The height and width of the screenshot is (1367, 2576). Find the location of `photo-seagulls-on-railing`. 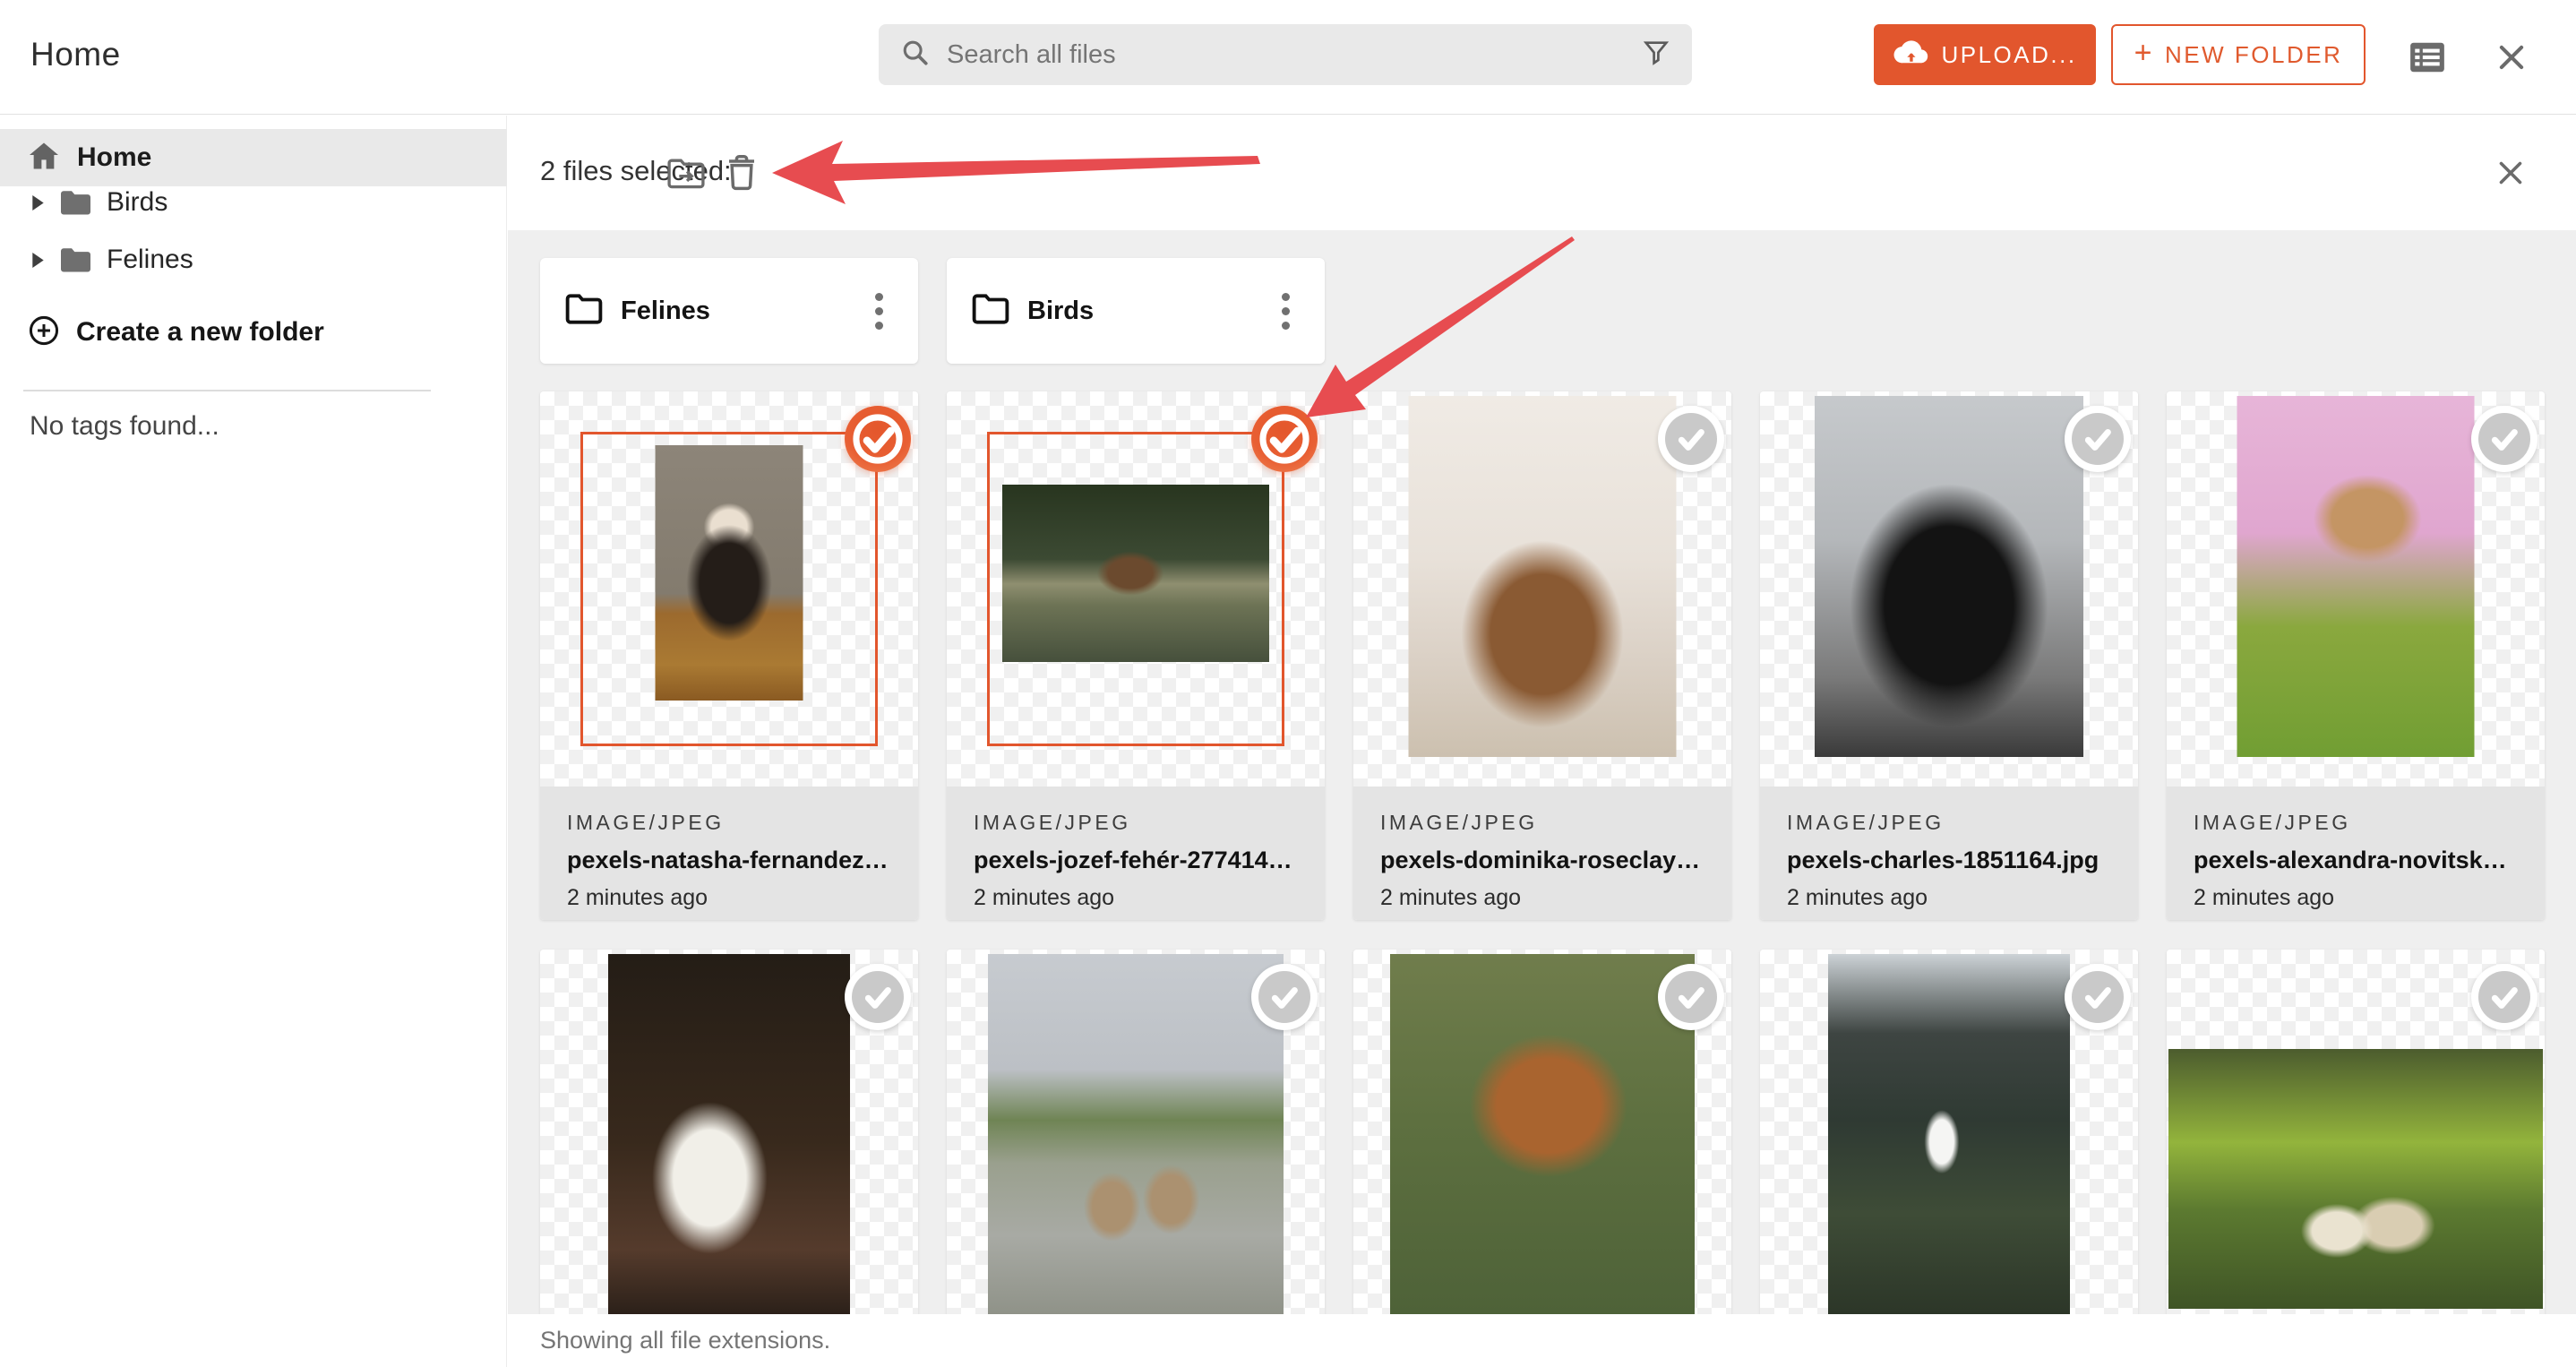

photo-seagulls-on-railing is located at coordinates (729, 1134).